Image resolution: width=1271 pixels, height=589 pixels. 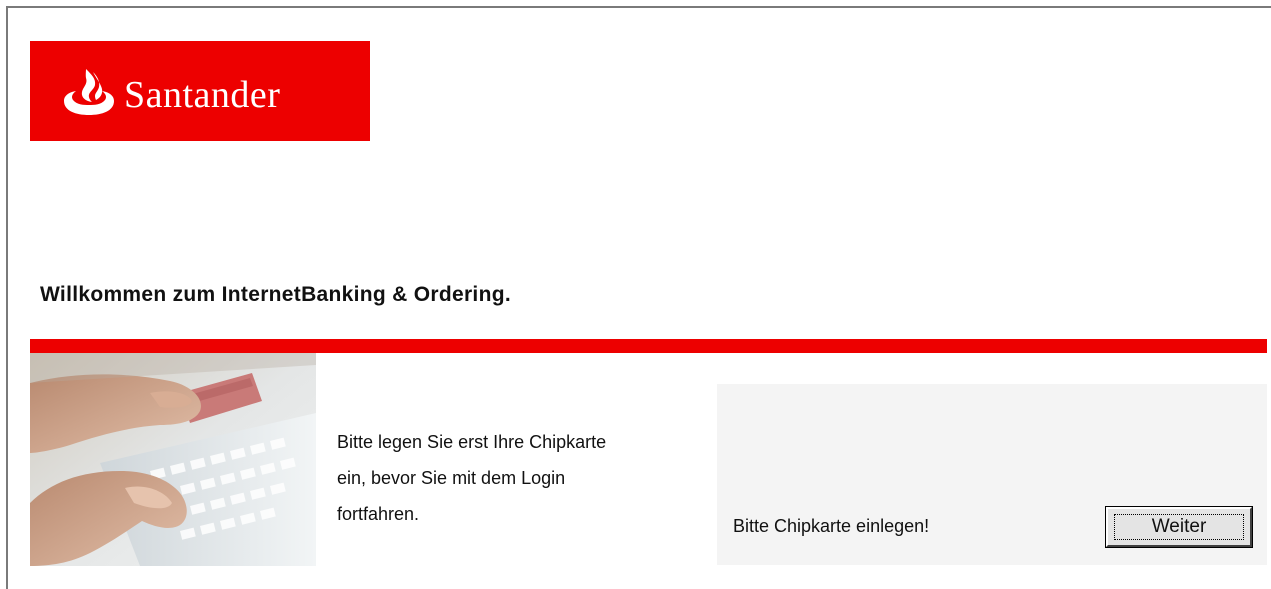 What do you see at coordinates (173, 459) in the screenshot?
I see `hands-keyboard-card-photo` at bounding box center [173, 459].